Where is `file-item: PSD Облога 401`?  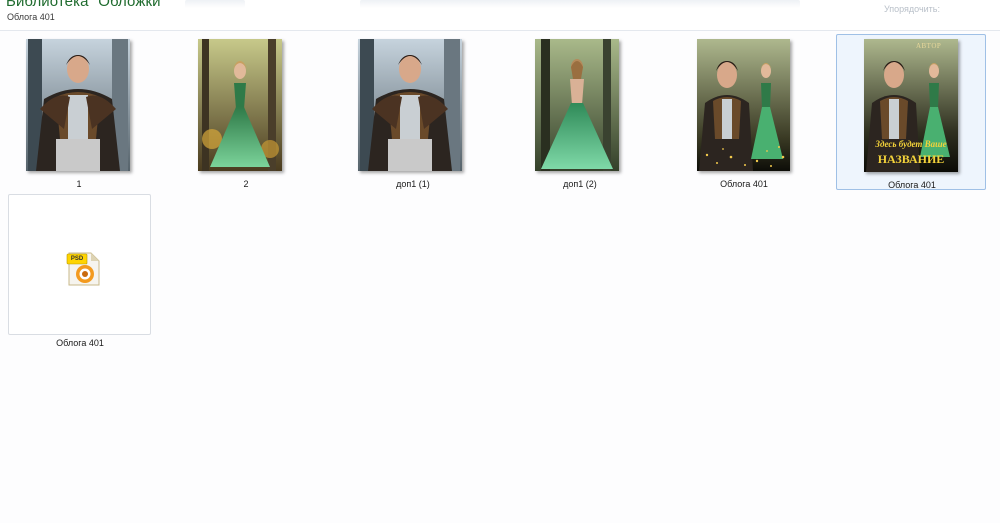
file-item: PSD Облога 401 is located at coordinates (79, 271).